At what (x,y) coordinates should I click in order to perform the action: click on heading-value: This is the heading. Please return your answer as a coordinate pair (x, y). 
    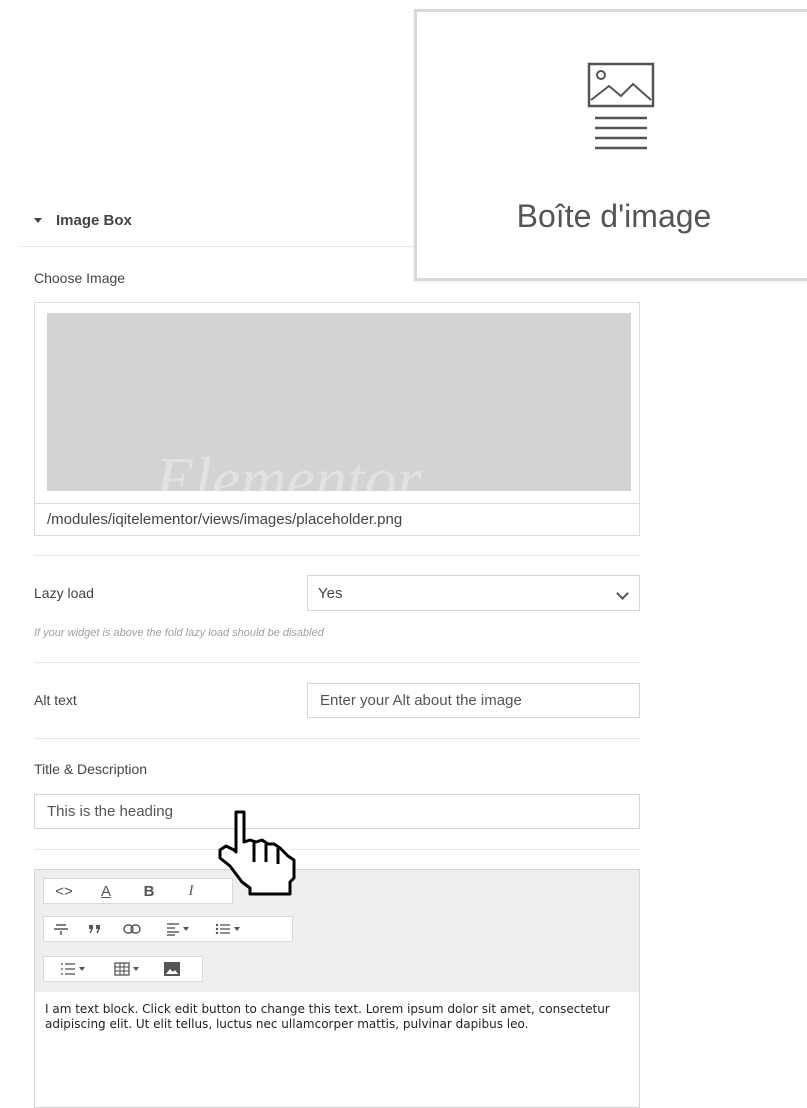
    Looking at the image, I should click on (110, 811).